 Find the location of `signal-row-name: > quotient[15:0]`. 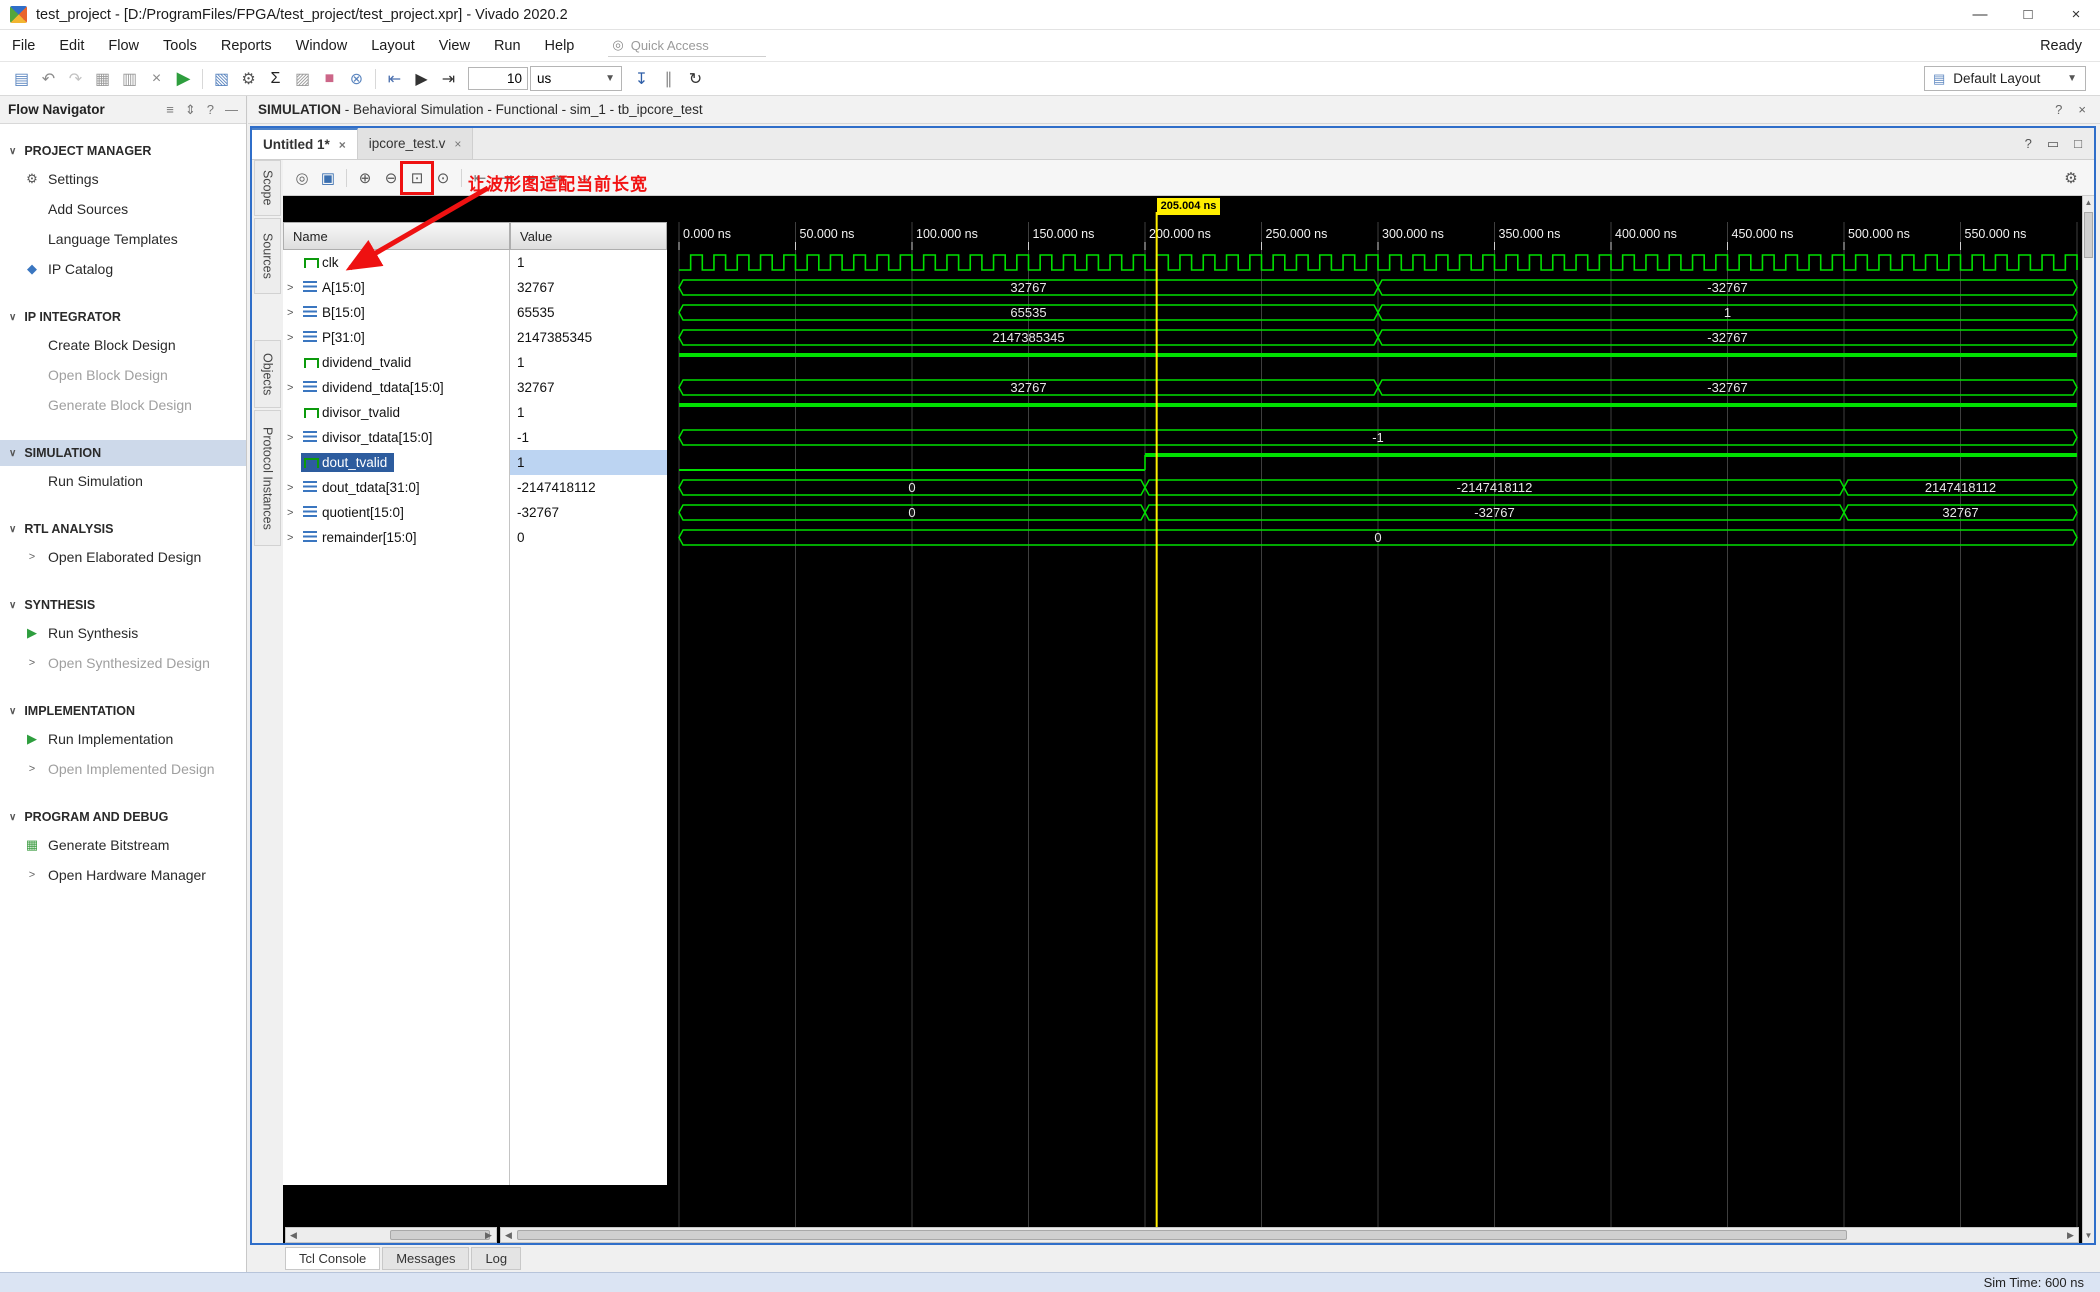

signal-row-name: > quotient[15:0] is located at coordinates (396, 512).